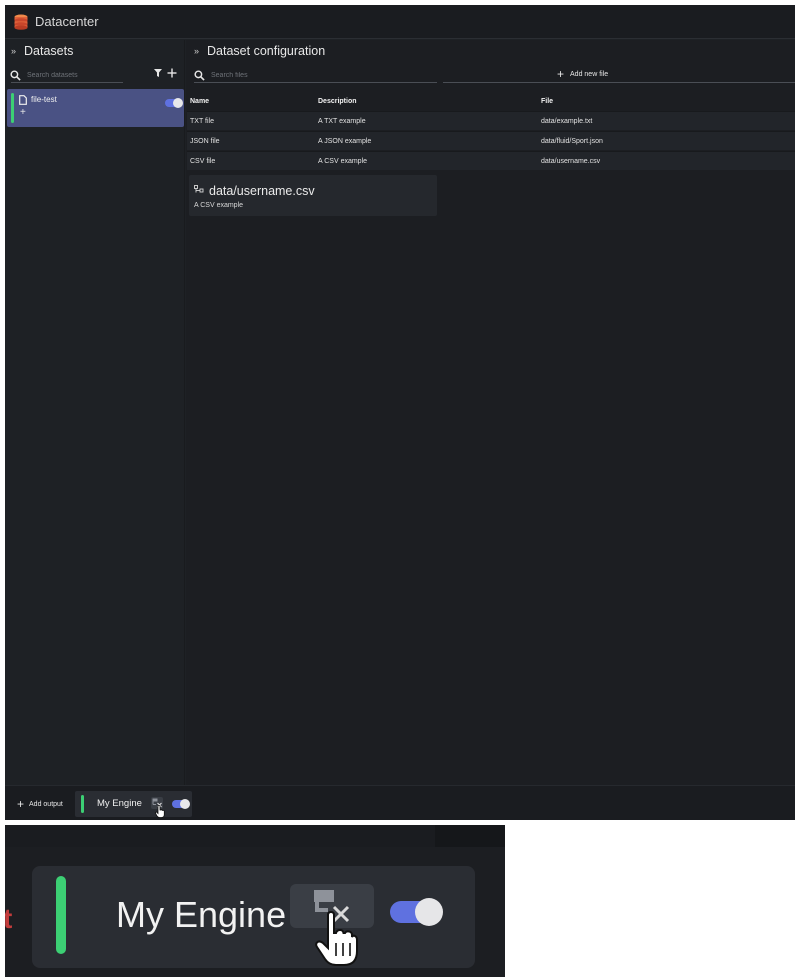 The height and width of the screenshot is (977, 795). I want to click on dataset-name: file-test, so click(44, 99).